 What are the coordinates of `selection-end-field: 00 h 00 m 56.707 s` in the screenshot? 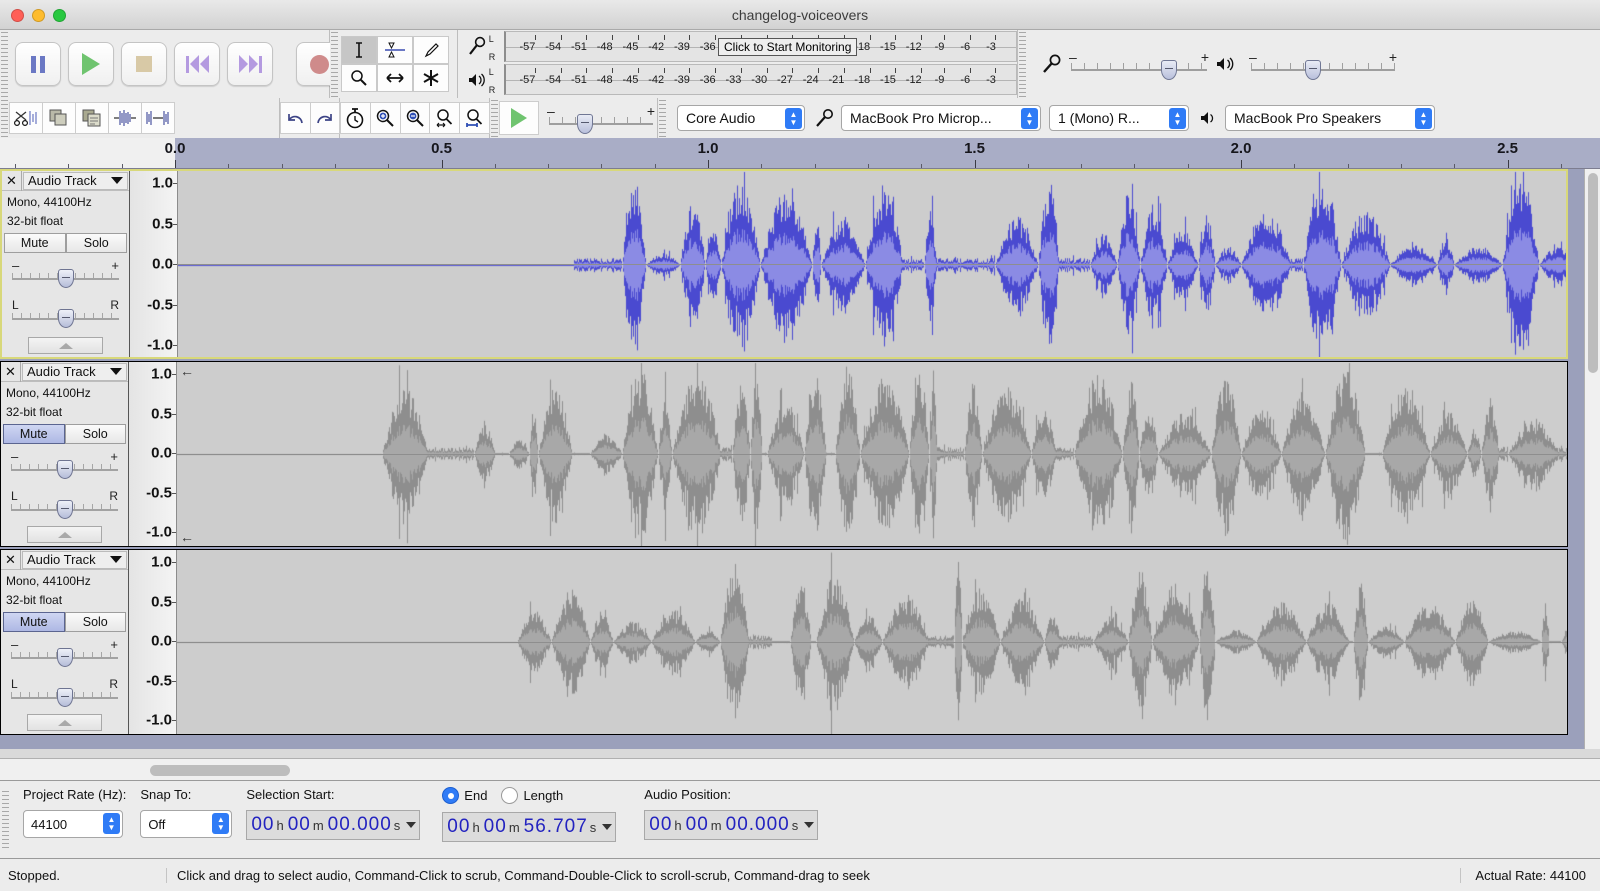 It's located at (529, 827).